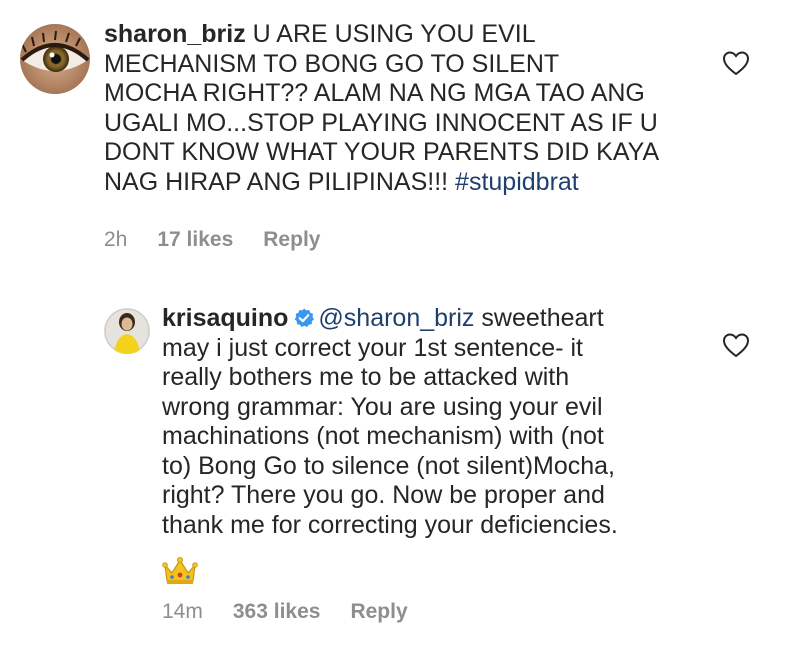 The width and height of the screenshot is (799, 658). I want to click on comment-time: 14m, so click(182, 611).